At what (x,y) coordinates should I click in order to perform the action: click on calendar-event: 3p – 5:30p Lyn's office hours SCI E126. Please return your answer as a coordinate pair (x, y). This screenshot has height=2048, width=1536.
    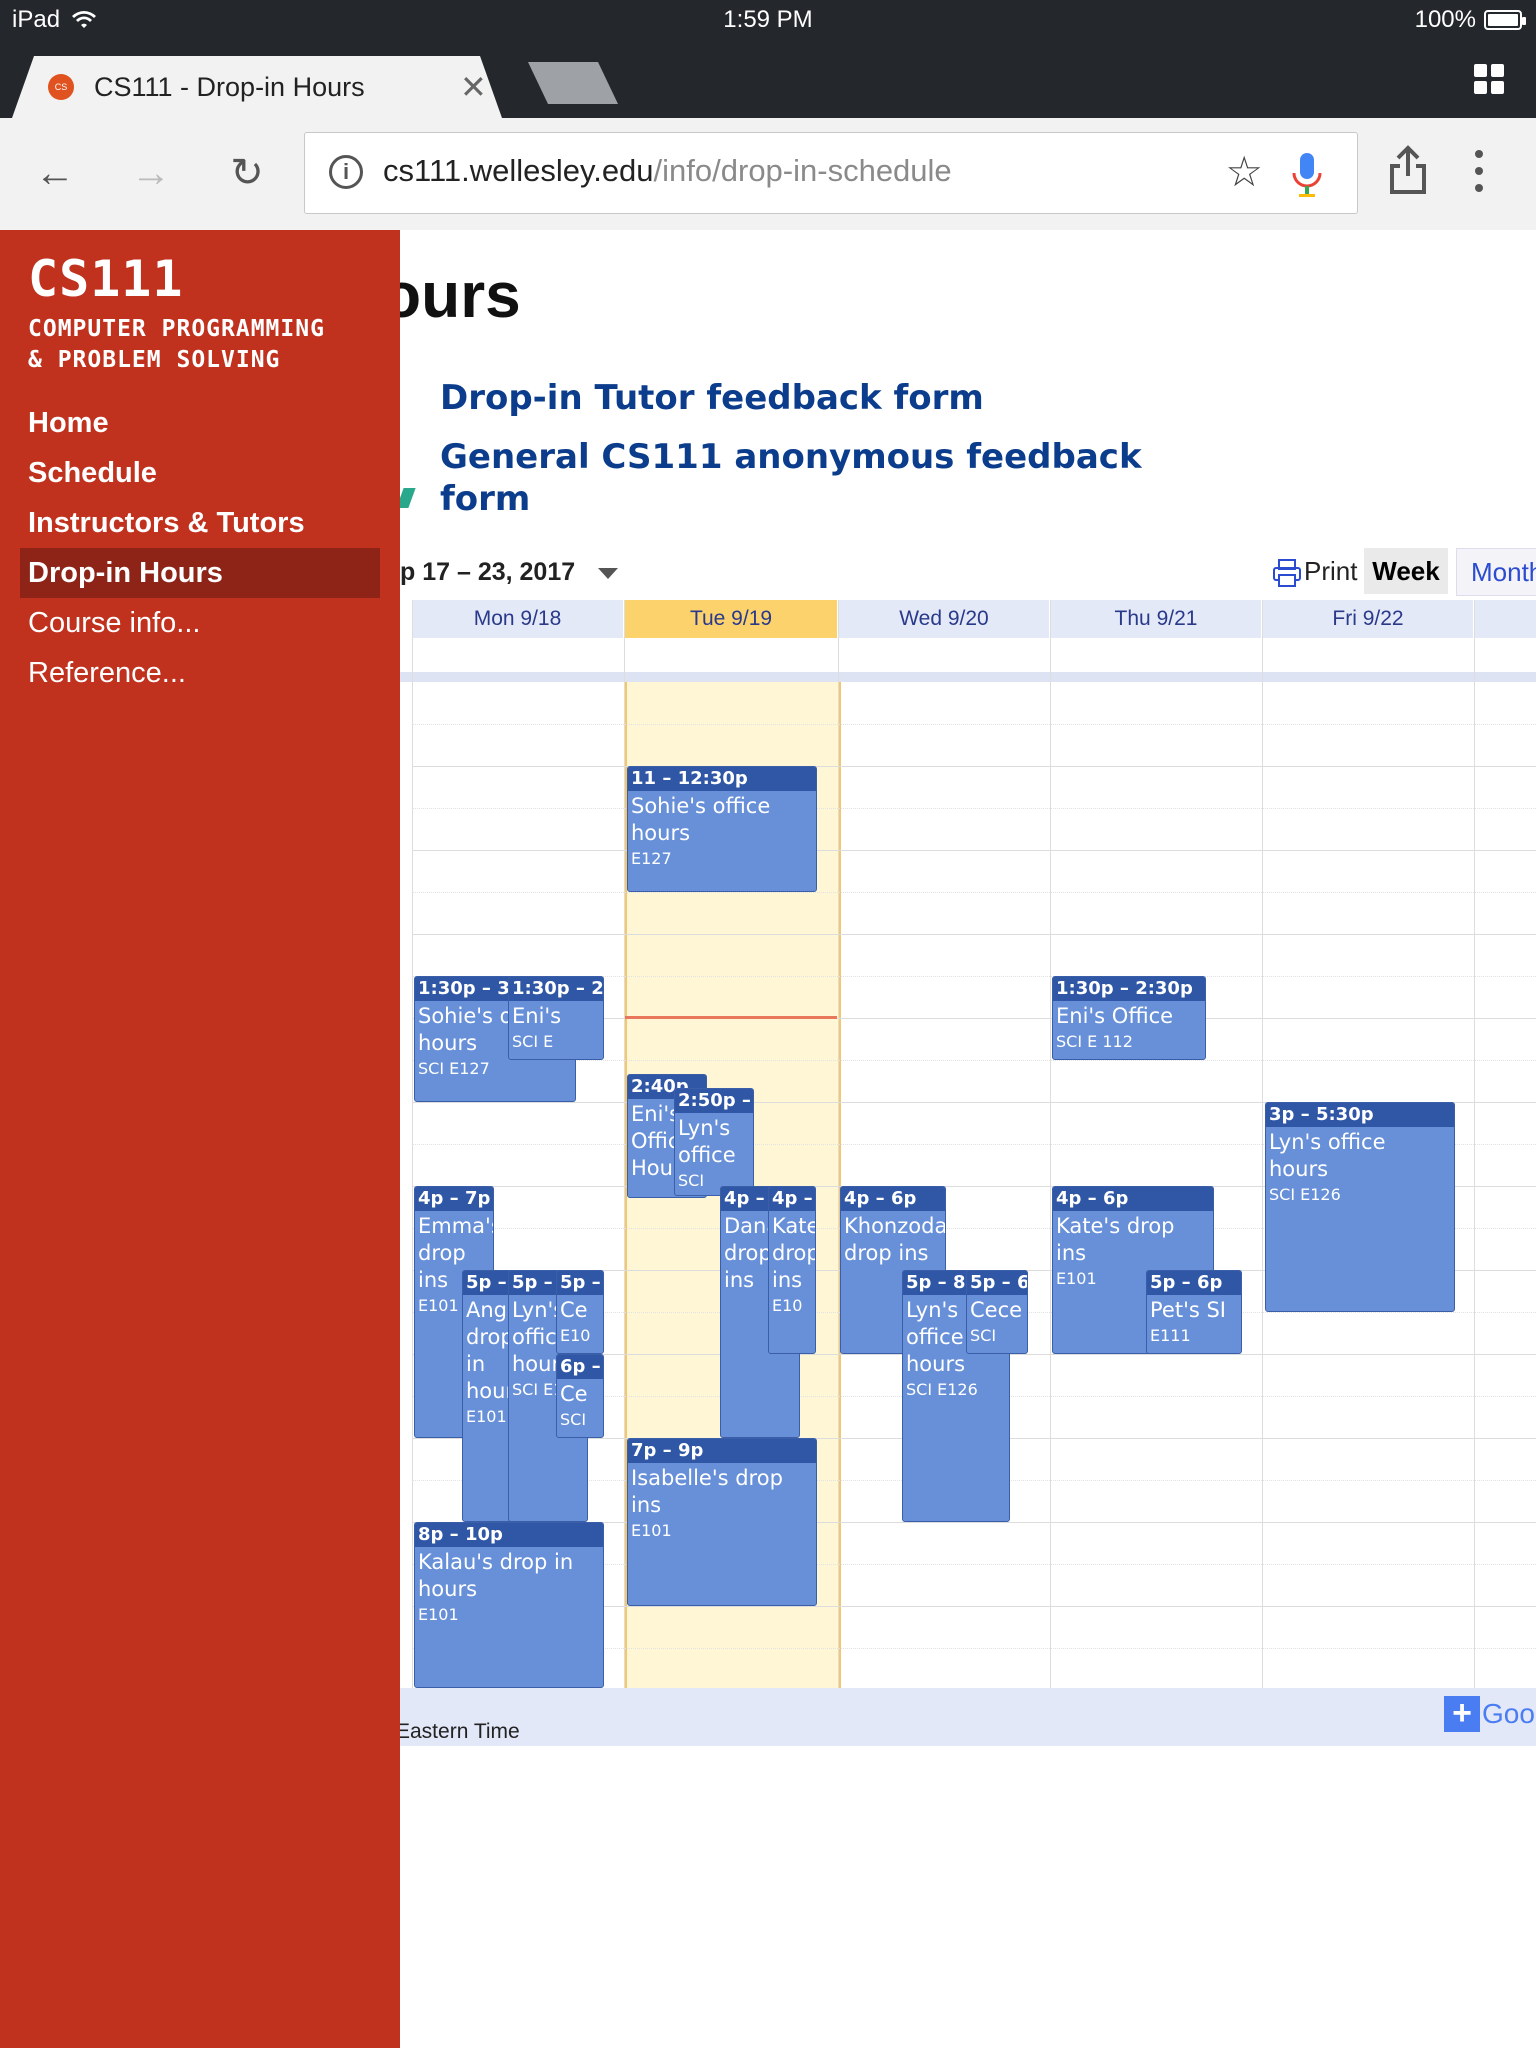
    Looking at the image, I should click on (1360, 1207).